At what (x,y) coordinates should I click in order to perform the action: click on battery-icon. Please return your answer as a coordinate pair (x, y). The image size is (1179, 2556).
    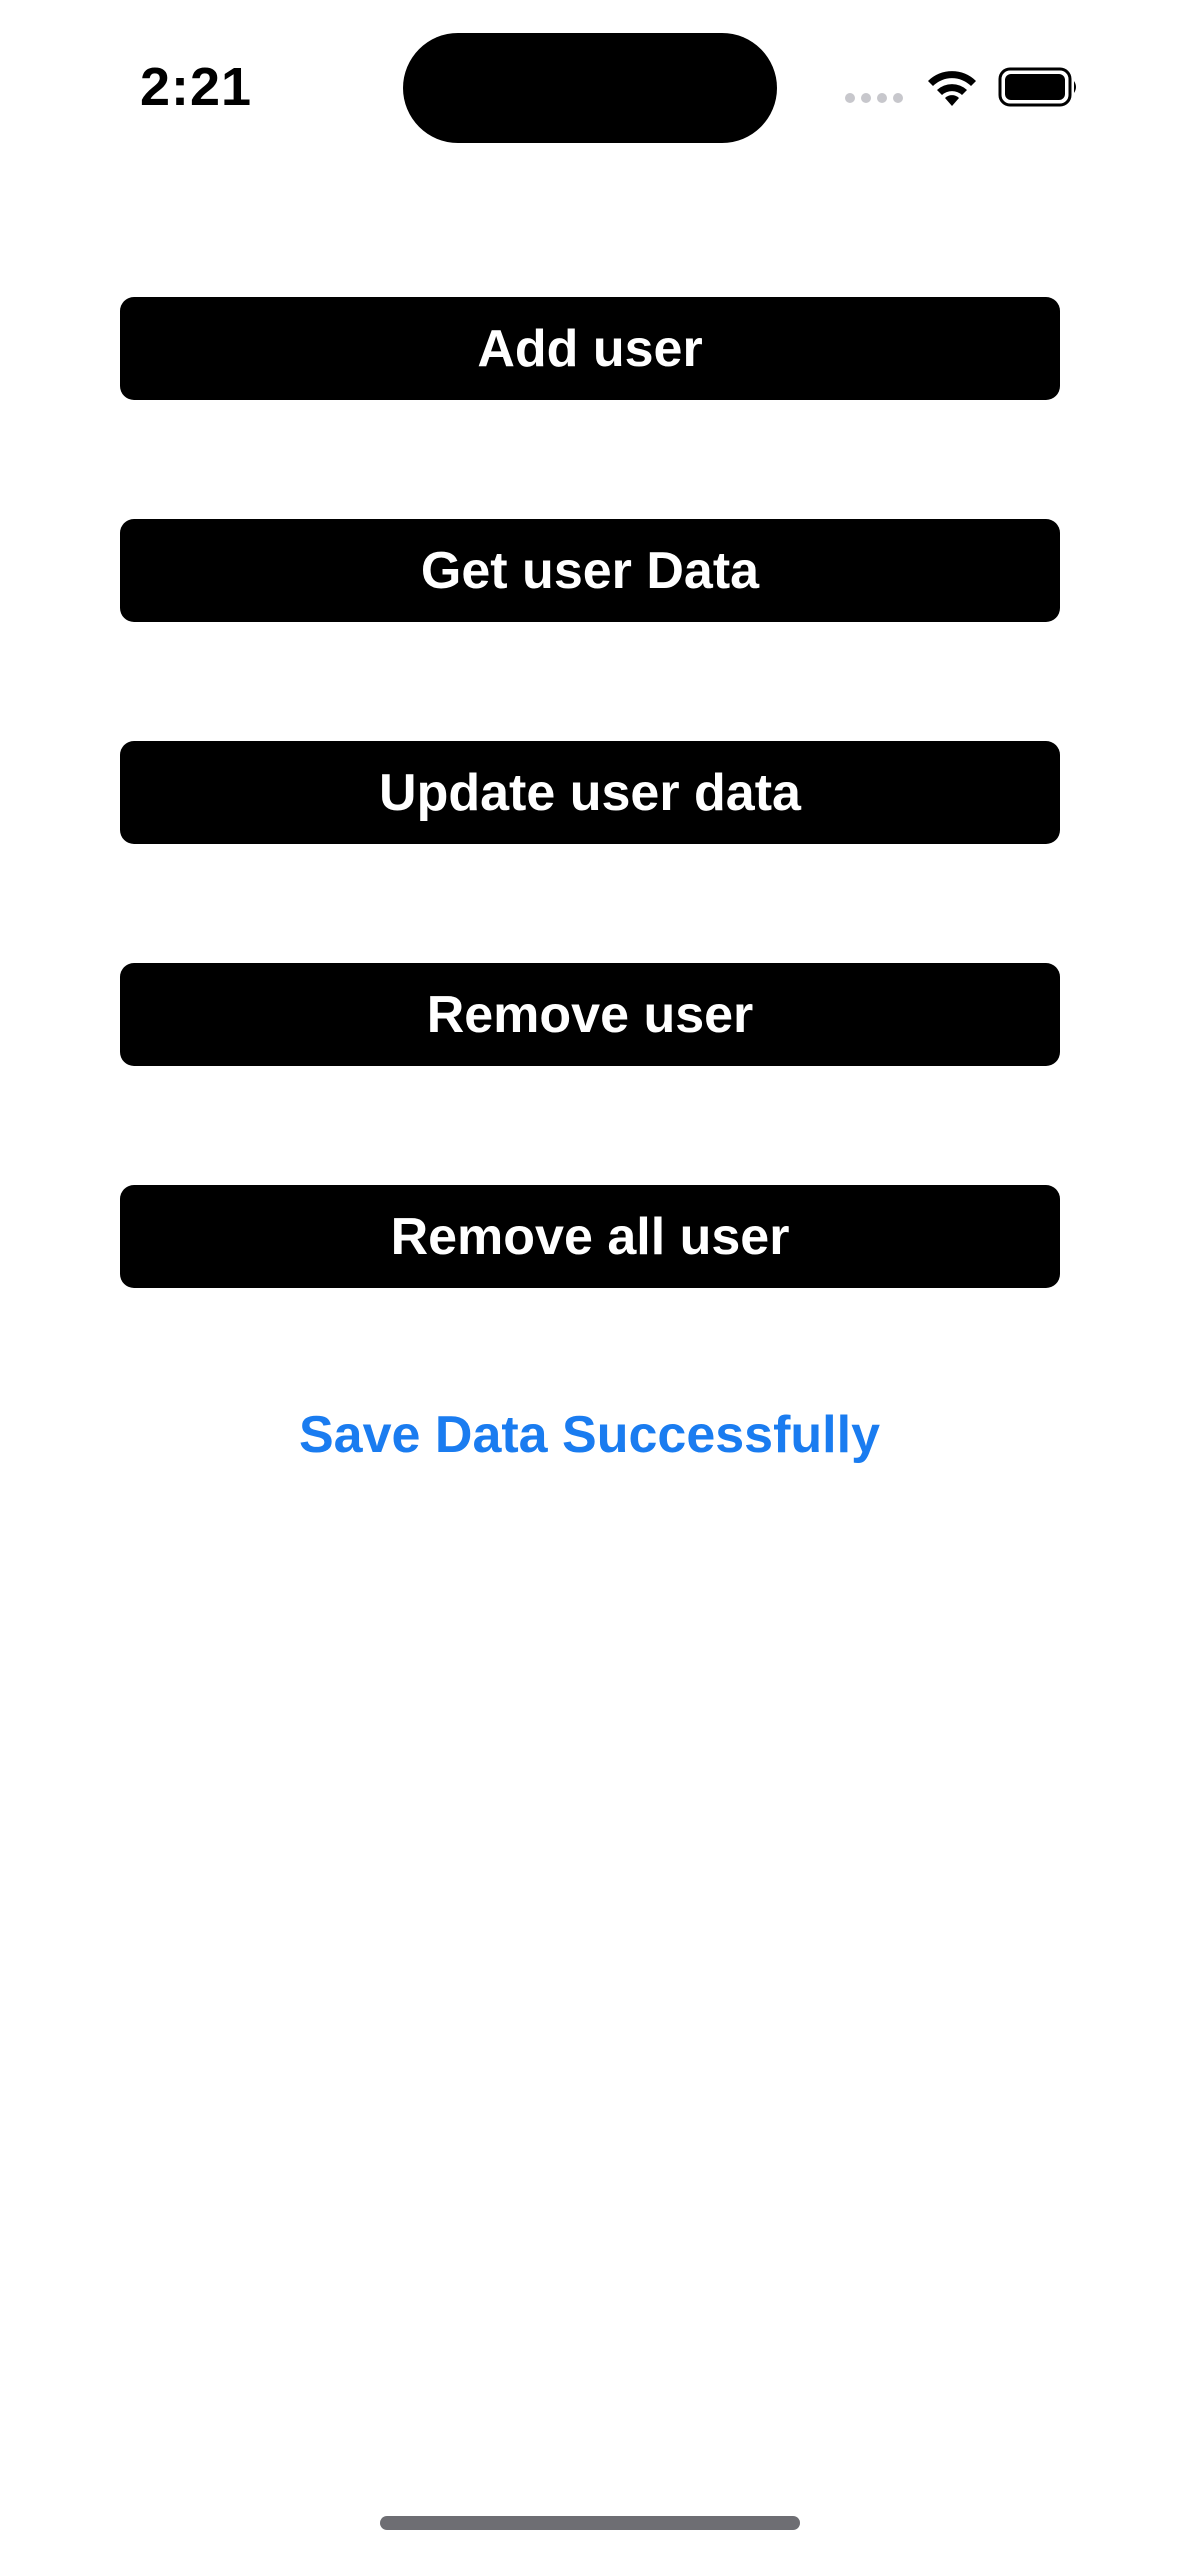
    Looking at the image, I should click on (1037, 87).